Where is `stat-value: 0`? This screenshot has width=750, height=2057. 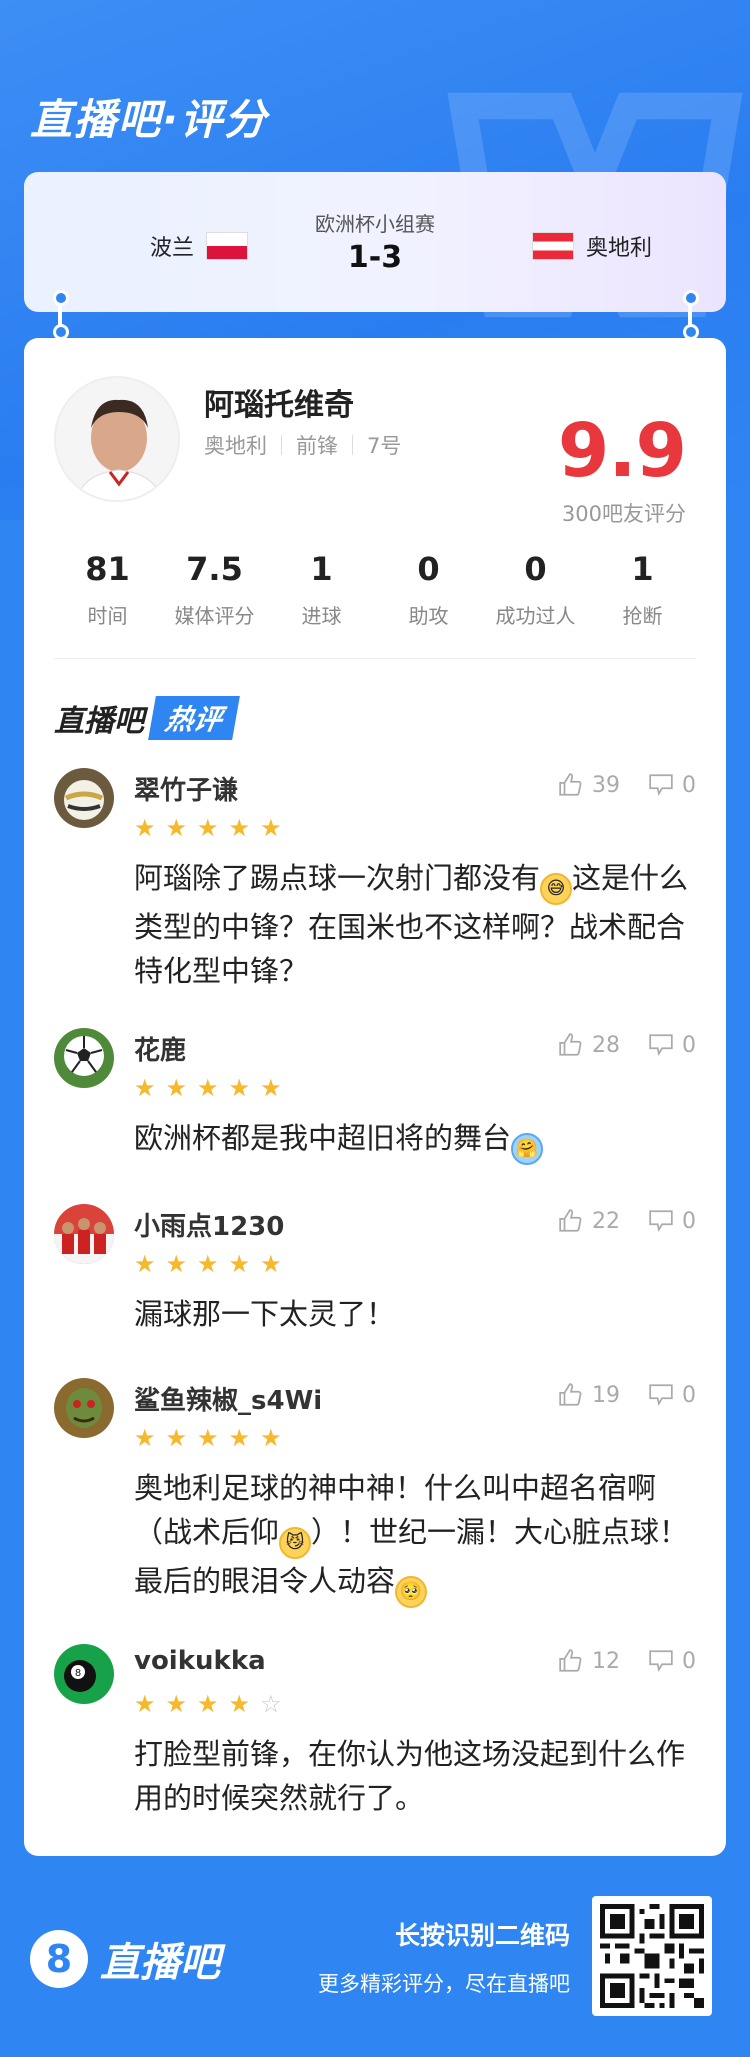 stat-value: 0 is located at coordinates (535, 569).